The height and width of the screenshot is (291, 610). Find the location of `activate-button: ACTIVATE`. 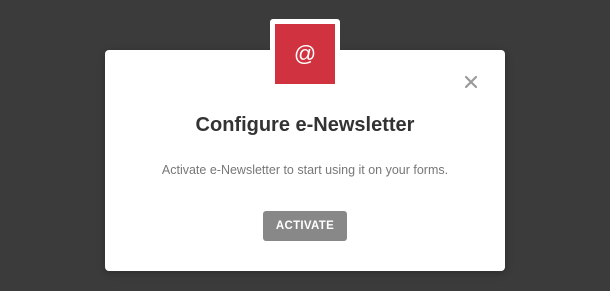

activate-button: ACTIVATE is located at coordinates (305, 226).